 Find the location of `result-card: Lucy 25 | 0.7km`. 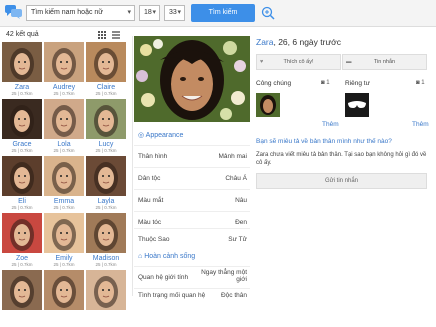

result-card: Lucy 25 | 0.7km is located at coordinates (106, 127).